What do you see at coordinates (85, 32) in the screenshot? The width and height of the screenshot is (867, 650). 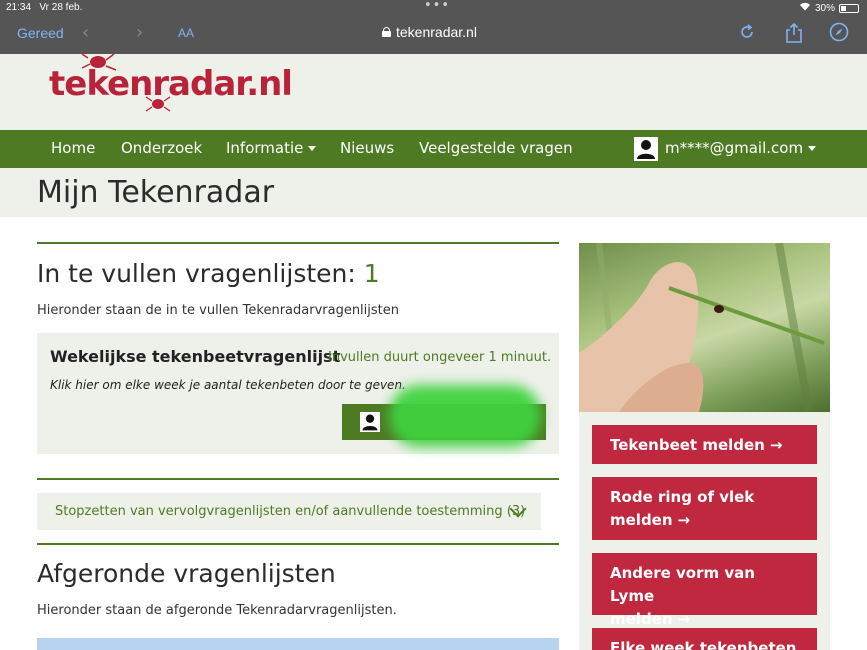 I see `back-arrow-icon: ‹` at bounding box center [85, 32].